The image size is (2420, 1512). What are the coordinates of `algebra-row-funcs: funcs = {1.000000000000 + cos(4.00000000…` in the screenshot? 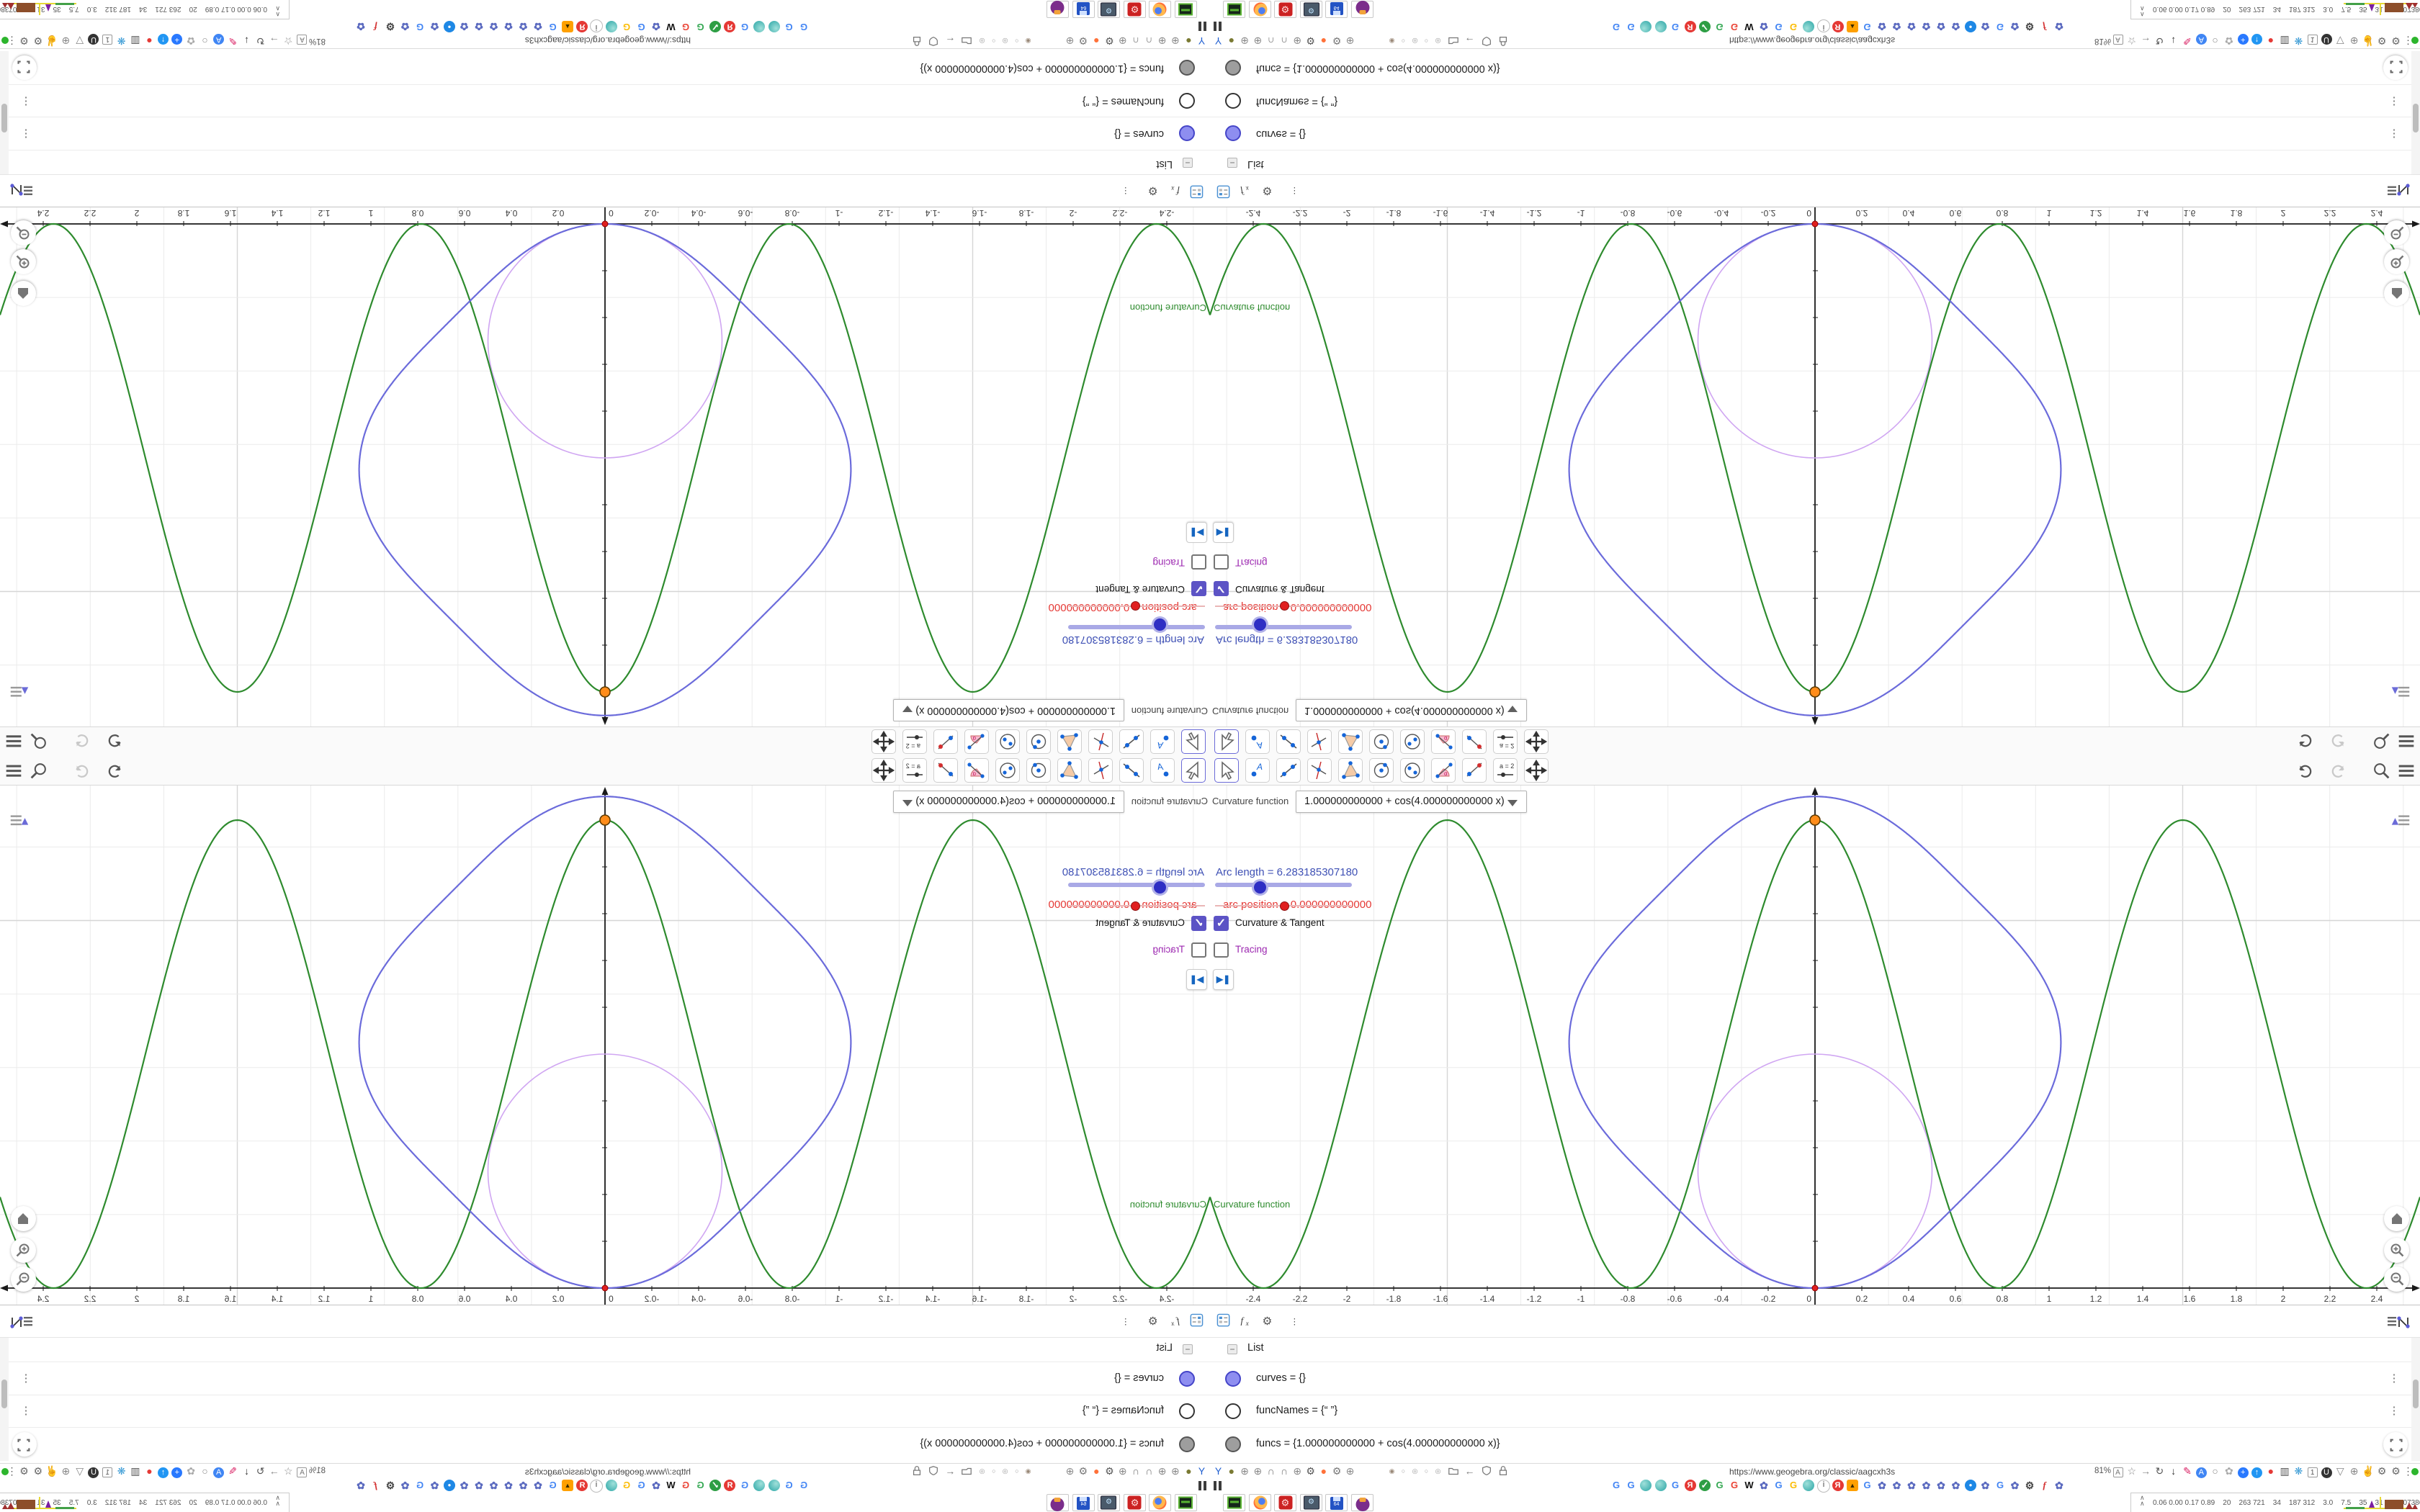 It's located at (1815, 1444).